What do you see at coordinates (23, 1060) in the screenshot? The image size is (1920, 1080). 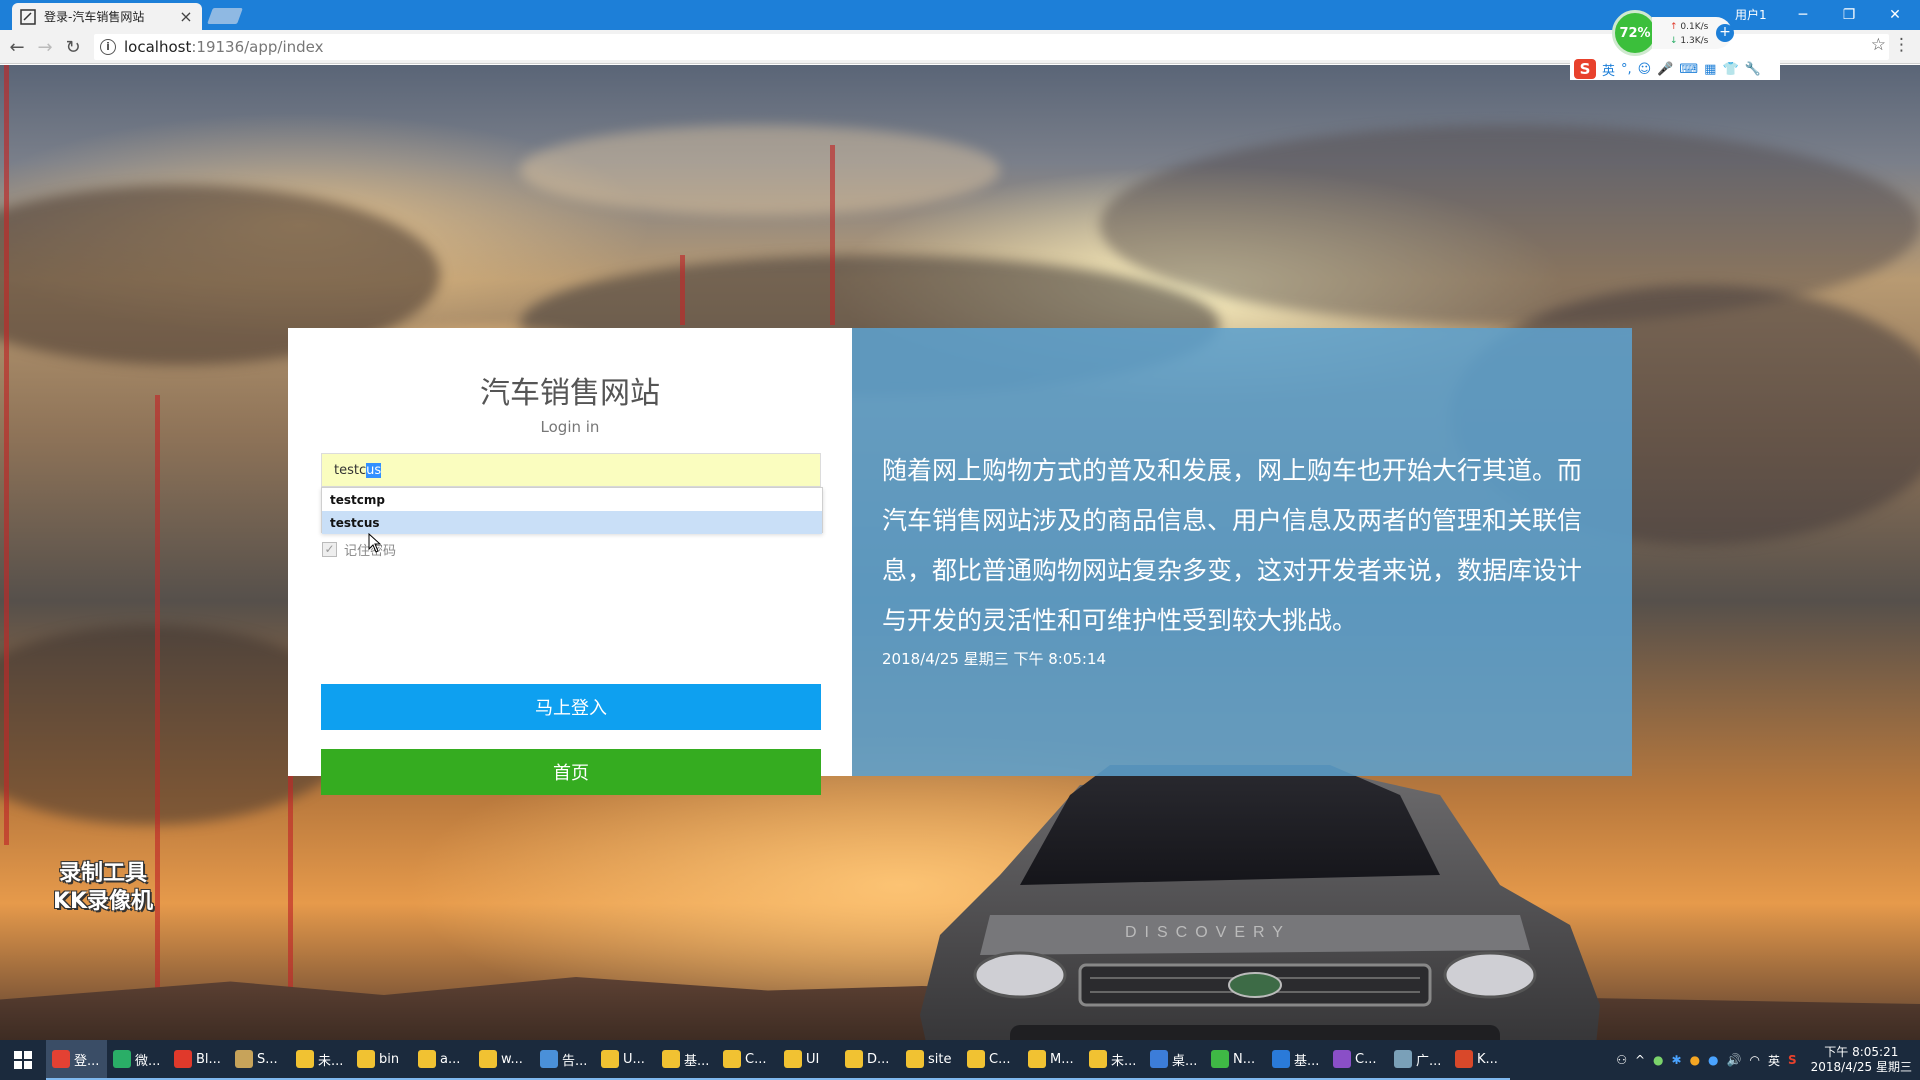 I see `windows-start-icon` at bounding box center [23, 1060].